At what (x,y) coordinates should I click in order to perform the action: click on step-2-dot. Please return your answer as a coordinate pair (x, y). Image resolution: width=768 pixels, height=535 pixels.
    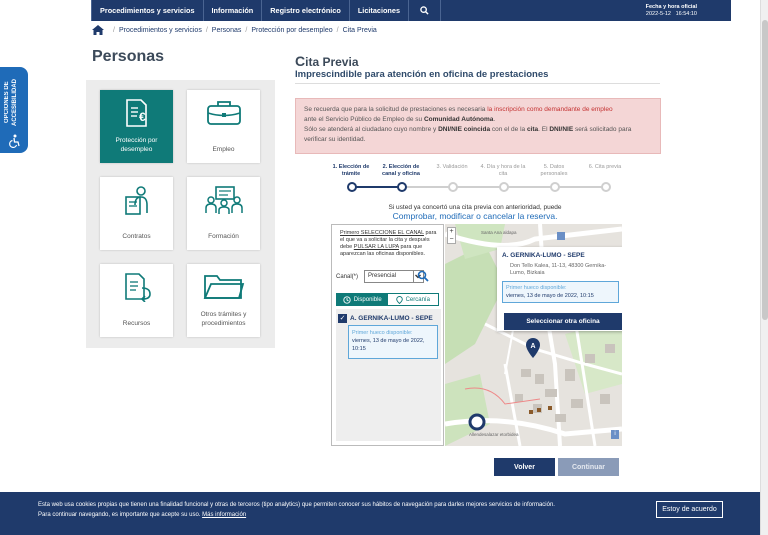
    Looking at the image, I should click on (402, 187).